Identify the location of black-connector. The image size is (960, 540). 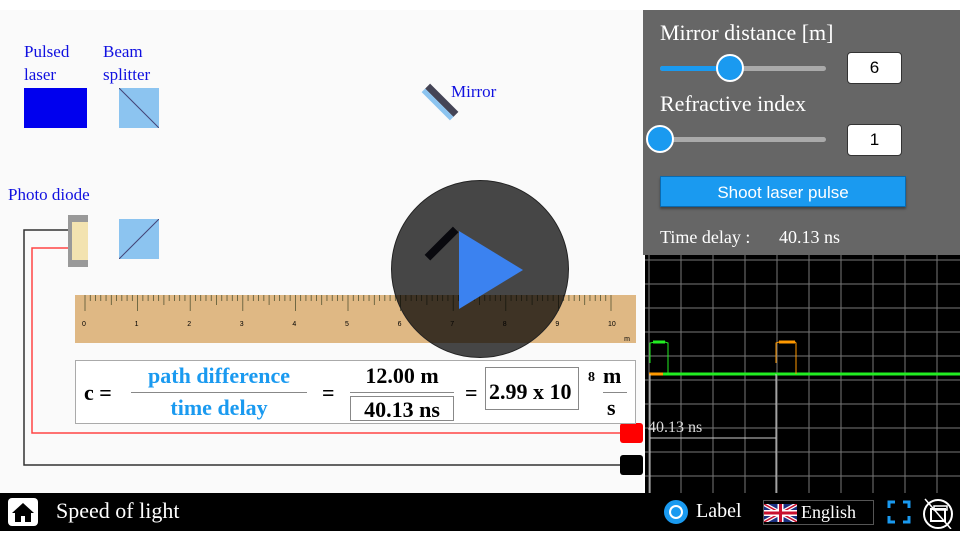
(631, 465).